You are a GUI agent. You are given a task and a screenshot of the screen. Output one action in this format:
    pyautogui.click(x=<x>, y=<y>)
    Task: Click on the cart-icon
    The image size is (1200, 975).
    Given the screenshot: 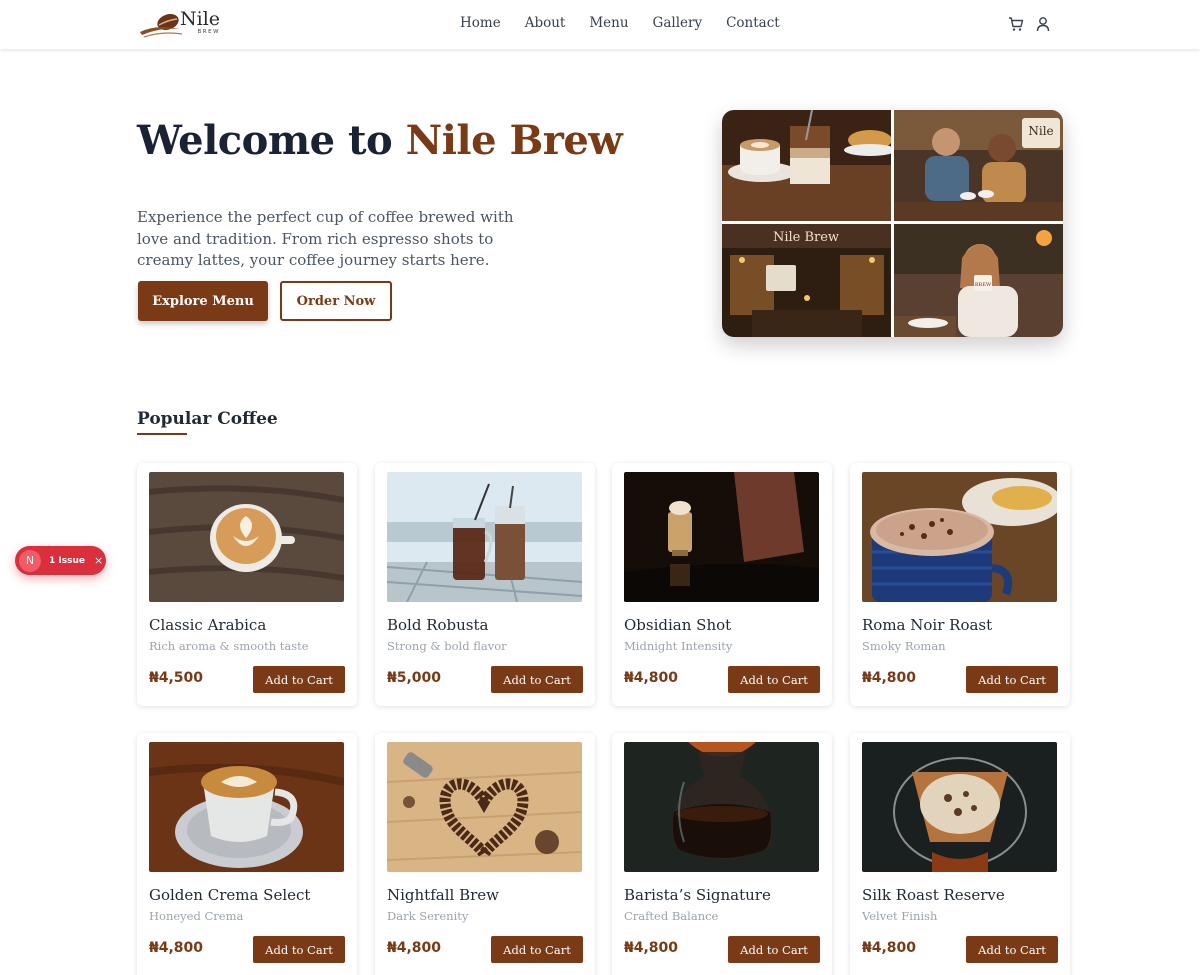 What is the action you would take?
    pyautogui.click(x=1016, y=24)
    